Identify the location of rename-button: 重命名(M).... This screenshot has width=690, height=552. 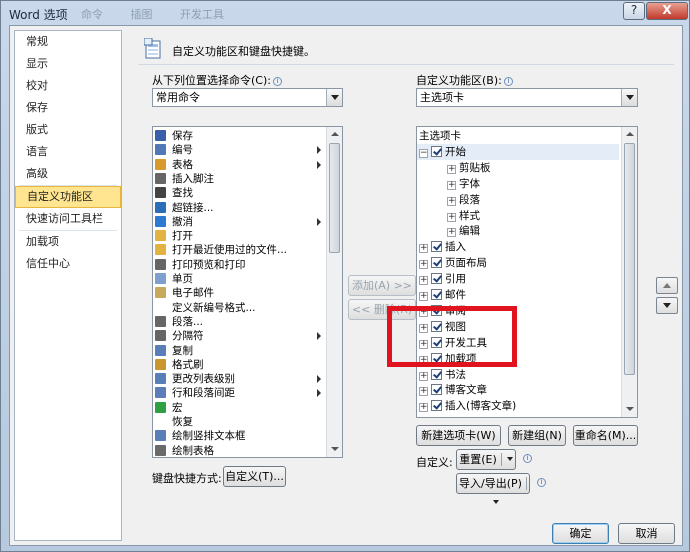
(605, 435).